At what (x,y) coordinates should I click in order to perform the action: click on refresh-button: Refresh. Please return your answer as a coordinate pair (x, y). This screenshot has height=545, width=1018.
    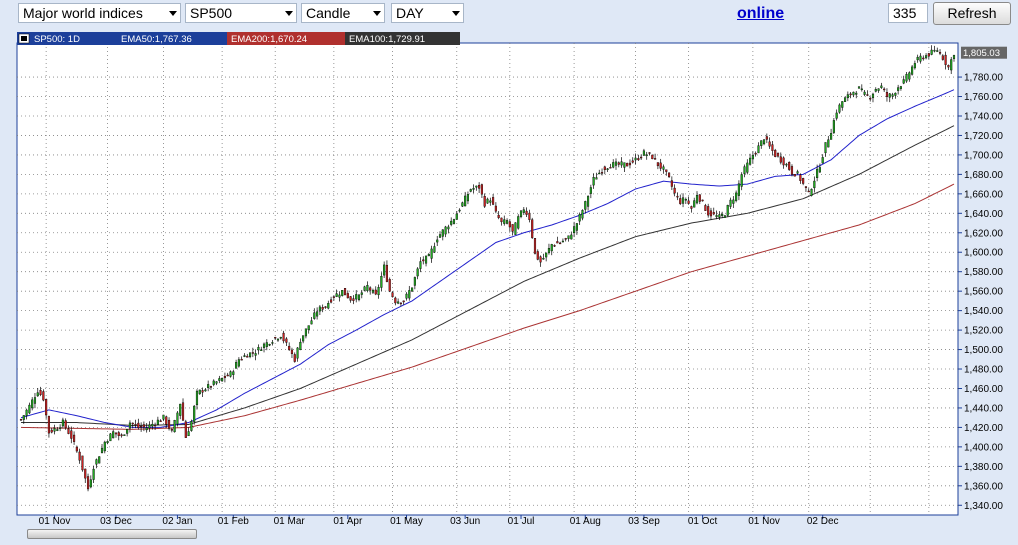
    Looking at the image, I should click on (972, 13).